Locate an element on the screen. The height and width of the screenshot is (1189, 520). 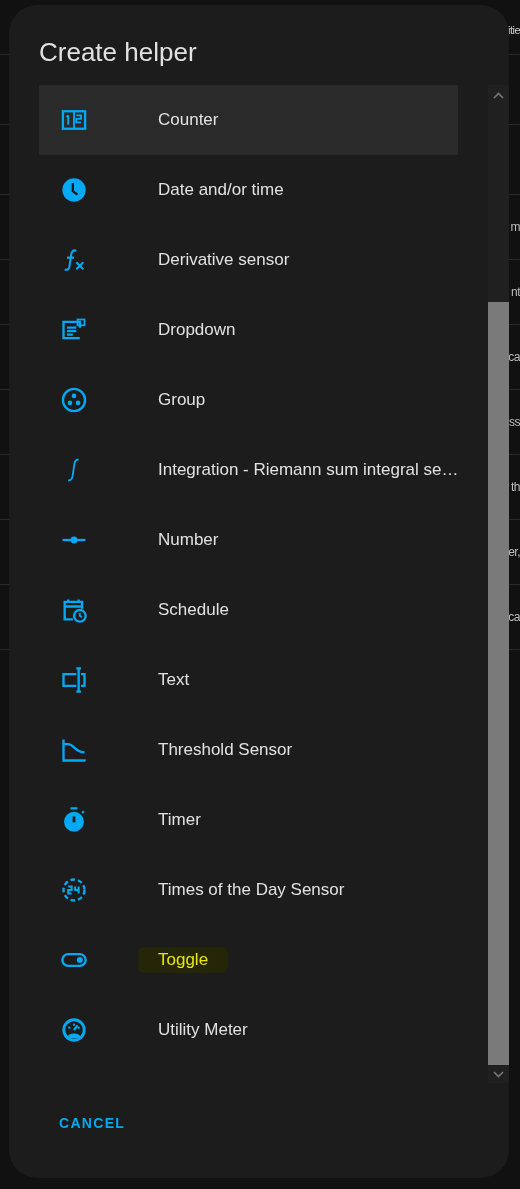
table-cell-text: m is located at coordinates (515, 227).